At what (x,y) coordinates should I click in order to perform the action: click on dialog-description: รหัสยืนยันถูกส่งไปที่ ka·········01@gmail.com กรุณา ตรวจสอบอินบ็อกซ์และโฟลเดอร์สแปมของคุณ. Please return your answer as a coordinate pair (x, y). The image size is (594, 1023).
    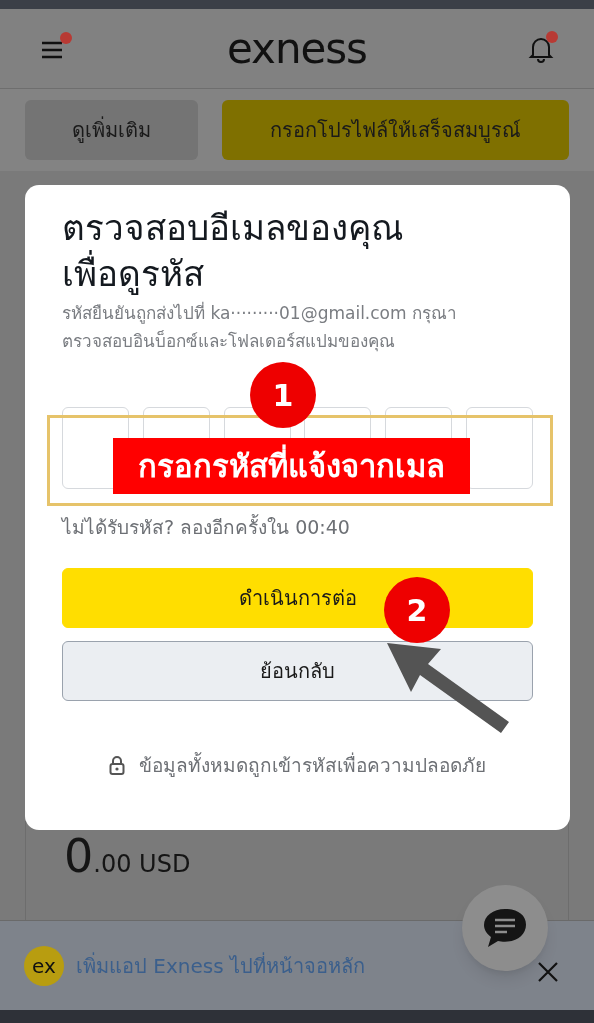
    Looking at the image, I should click on (260, 327).